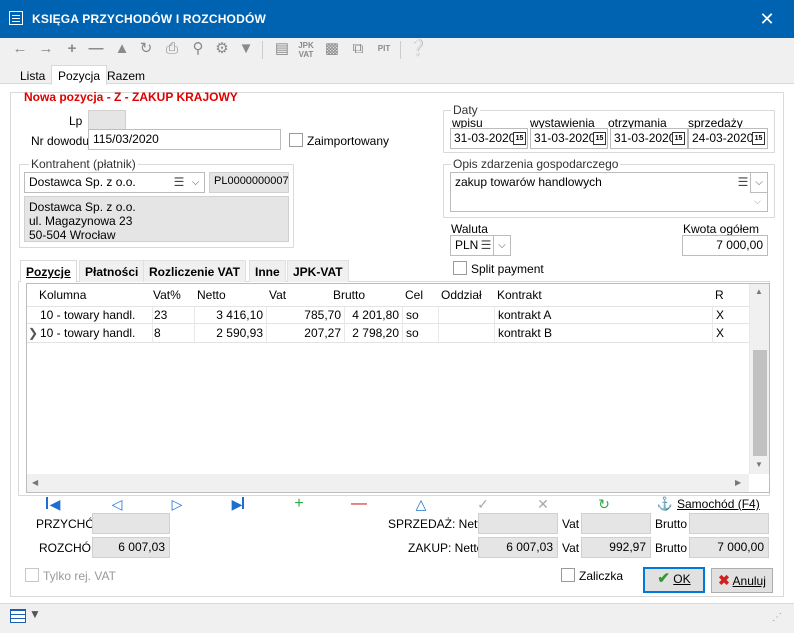 The image size is (794, 633). I want to click on date-wystawienia-value: 31-03-2020, so click(565, 138).